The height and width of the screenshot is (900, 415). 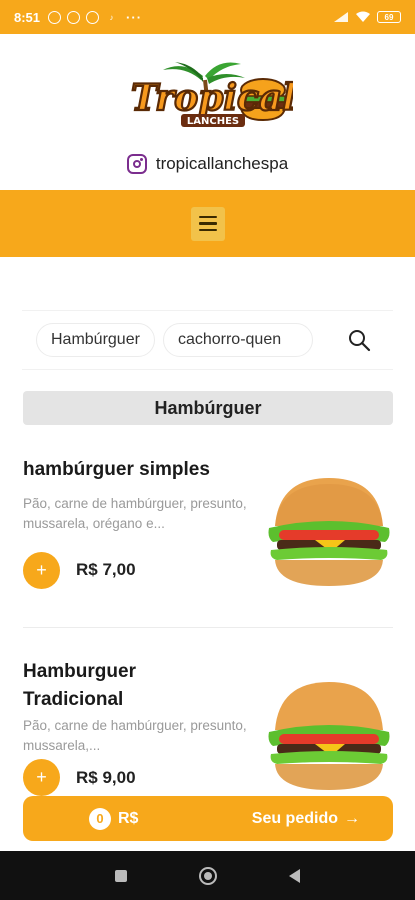 What do you see at coordinates (136, 164) in the screenshot?
I see `instagram-icon` at bounding box center [136, 164].